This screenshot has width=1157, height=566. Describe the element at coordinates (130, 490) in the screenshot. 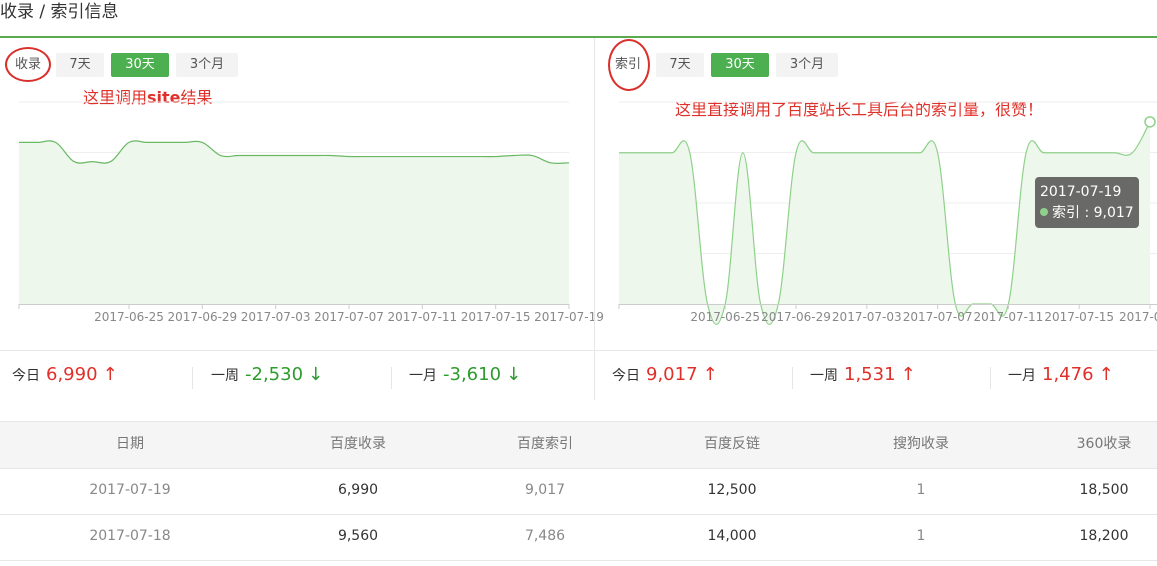

I see `table-cell: 2017-07-19` at that location.